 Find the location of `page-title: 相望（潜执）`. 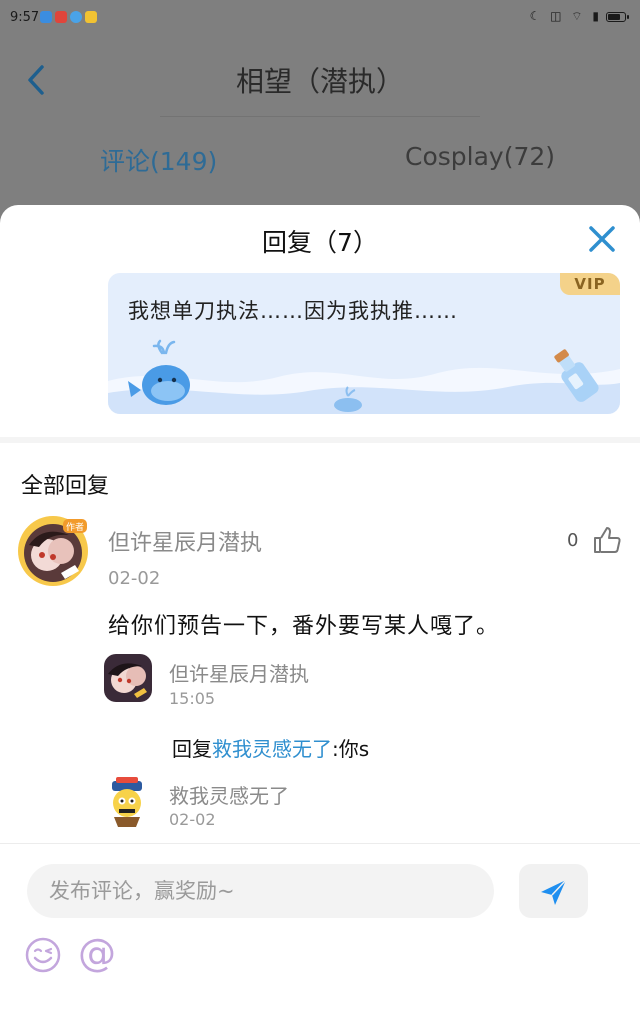

page-title: 相望（潜执） is located at coordinates (319, 81).